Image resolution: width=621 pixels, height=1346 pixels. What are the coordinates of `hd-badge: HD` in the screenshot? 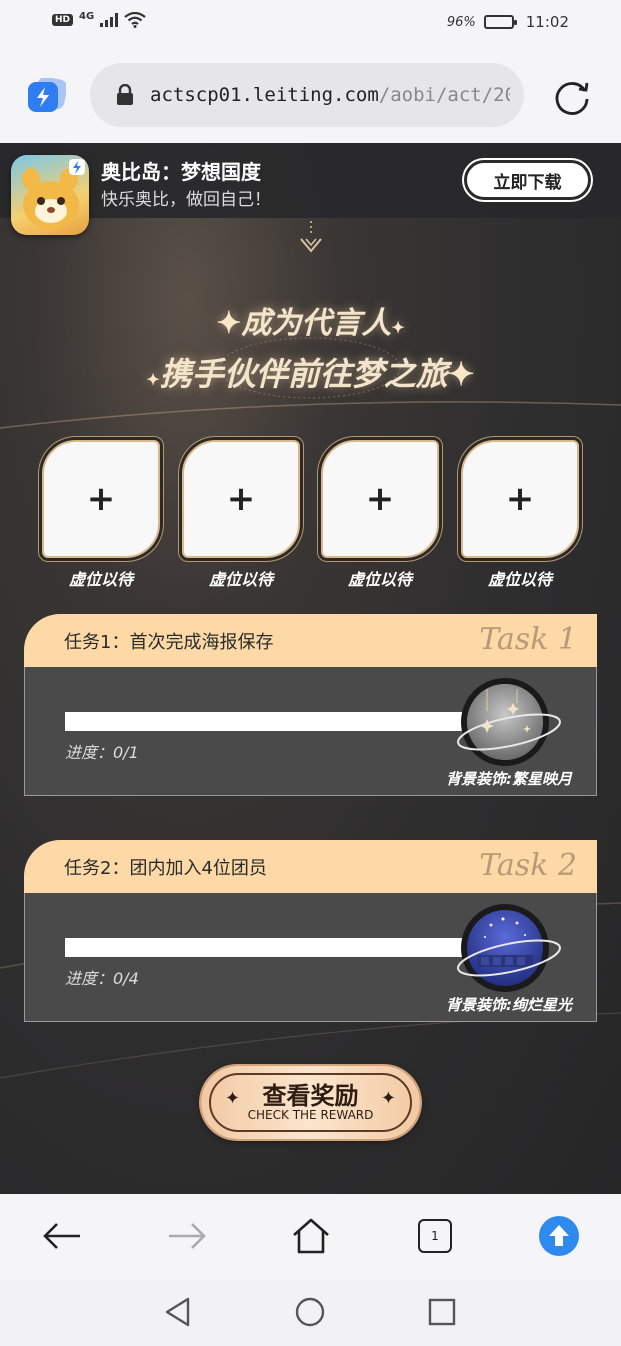 It's located at (63, 20).